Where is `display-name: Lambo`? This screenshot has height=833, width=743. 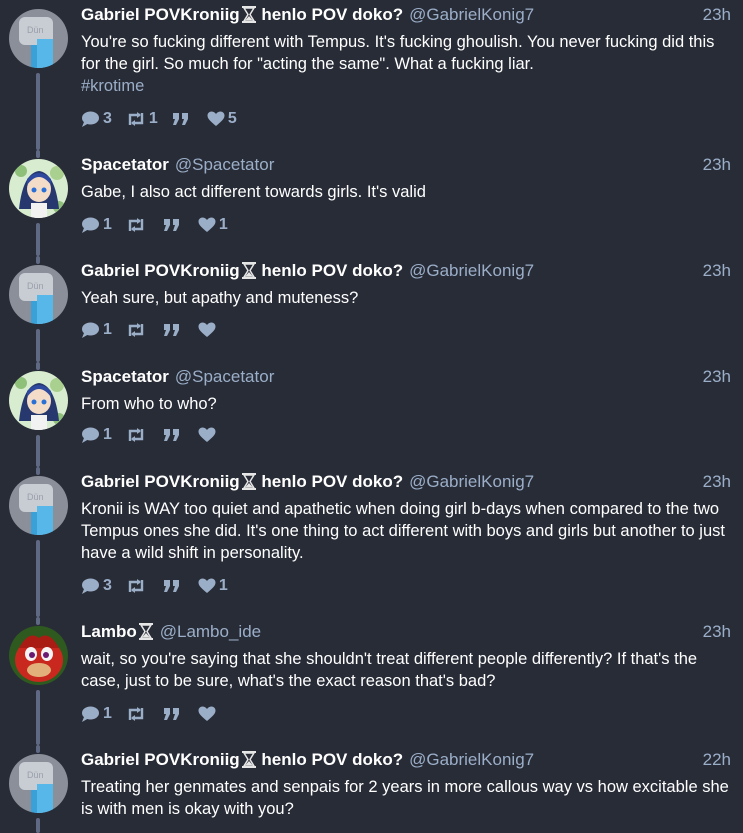
display-name: Lambo is located at coordinates (109, 631).